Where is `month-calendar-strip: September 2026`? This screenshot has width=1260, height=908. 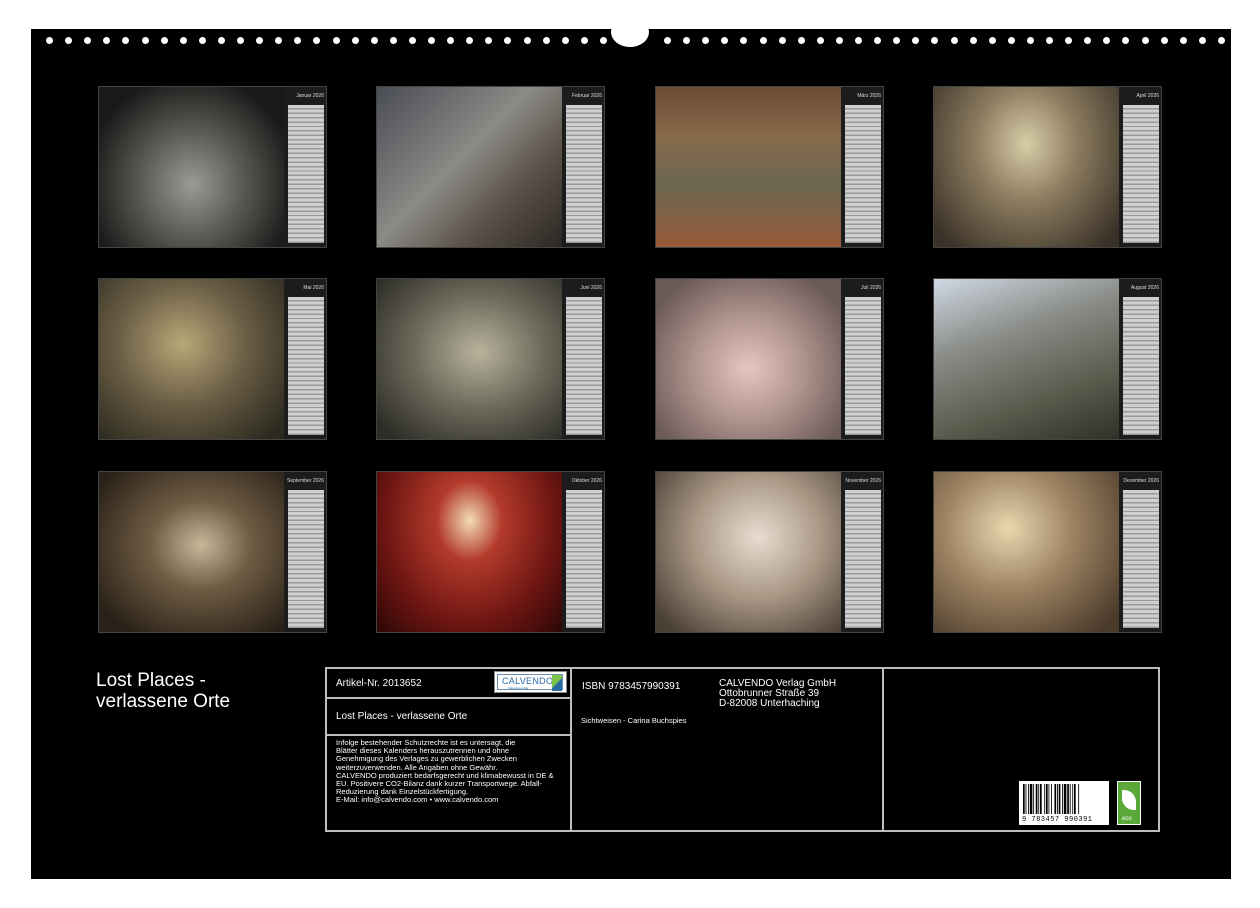
month-calendar-strip: September 2026 is located at coordinates (305, 552).